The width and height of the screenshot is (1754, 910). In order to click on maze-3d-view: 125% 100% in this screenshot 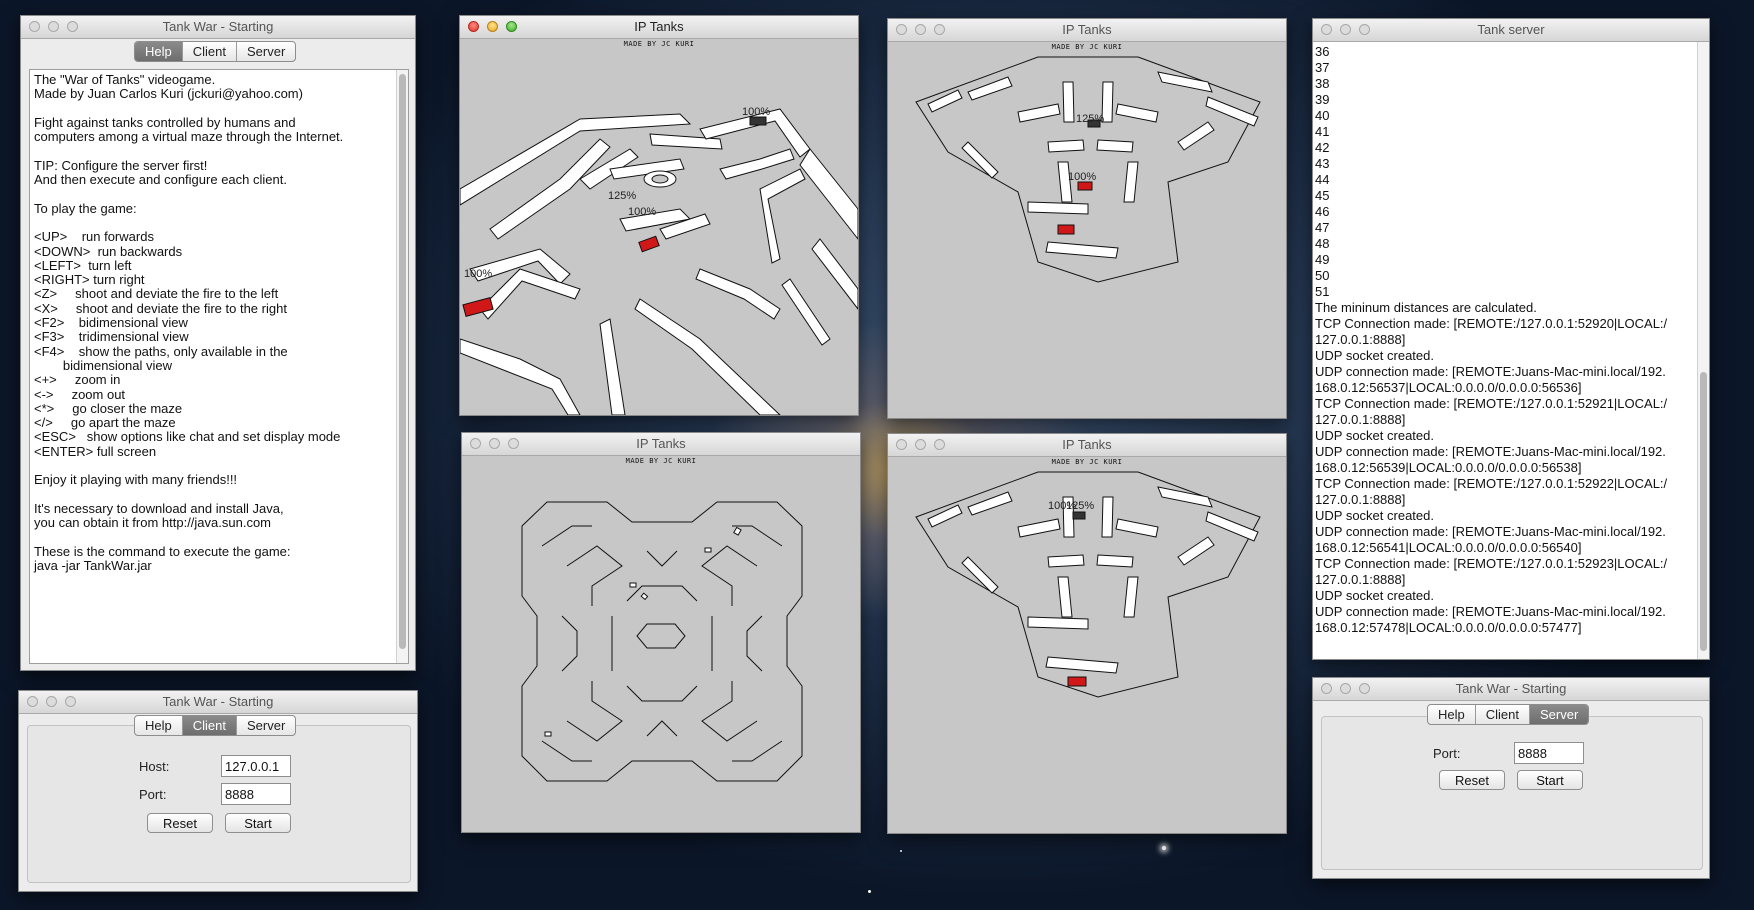, I will do `click(1088, 169)`.